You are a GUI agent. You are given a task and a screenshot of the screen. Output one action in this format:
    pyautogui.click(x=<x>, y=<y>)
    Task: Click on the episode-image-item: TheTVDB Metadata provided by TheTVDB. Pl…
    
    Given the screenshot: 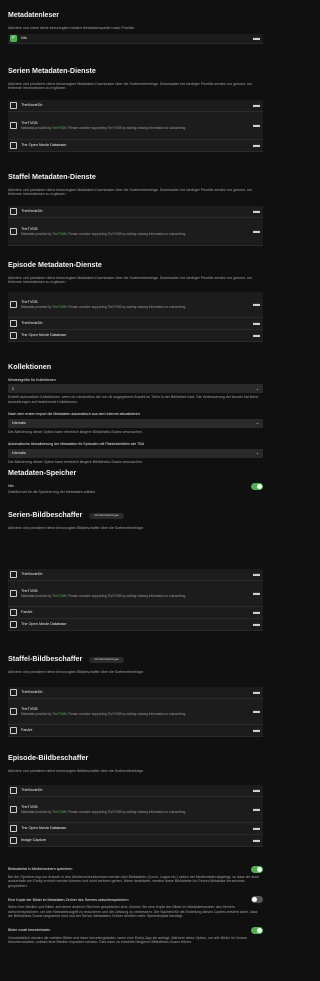 What is the action you would take?
    pyautogui.click(x=135, y=810)
    